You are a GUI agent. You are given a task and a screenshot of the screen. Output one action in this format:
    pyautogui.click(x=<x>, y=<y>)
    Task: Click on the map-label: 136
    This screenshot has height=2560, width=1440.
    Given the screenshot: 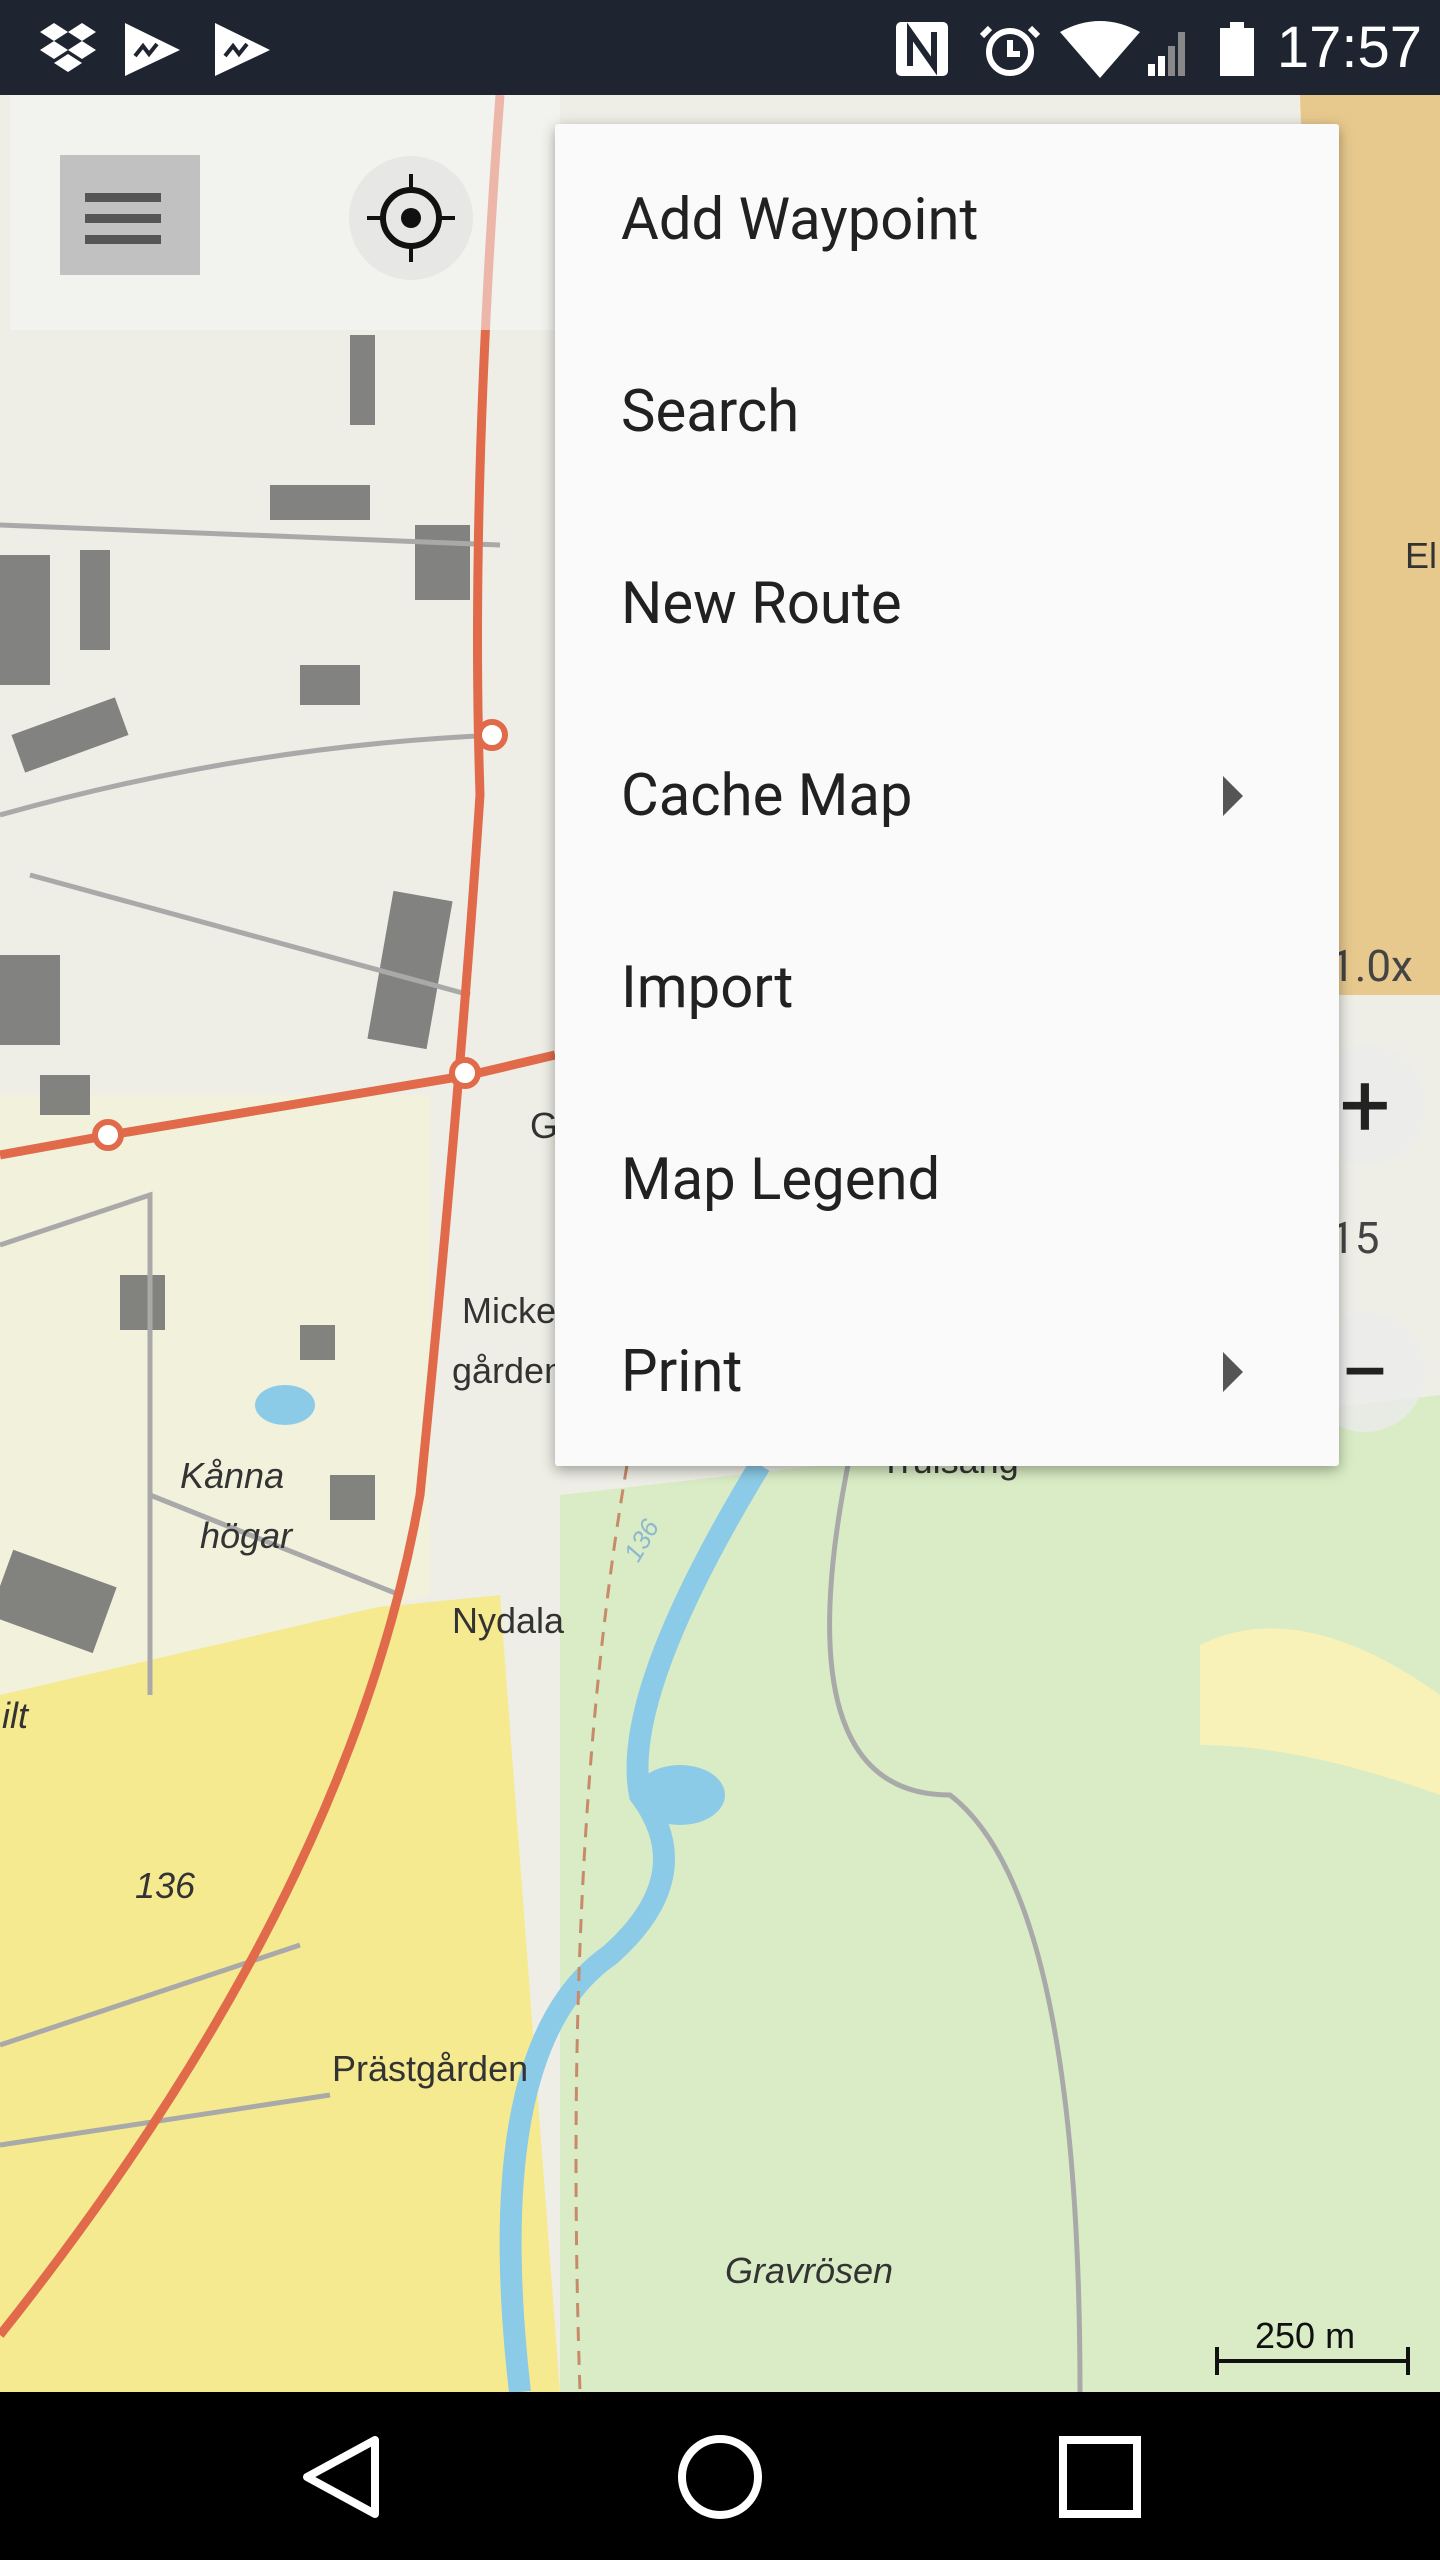 What is the action you would take?
    pyautogui.click(x=165, y=1885)
    